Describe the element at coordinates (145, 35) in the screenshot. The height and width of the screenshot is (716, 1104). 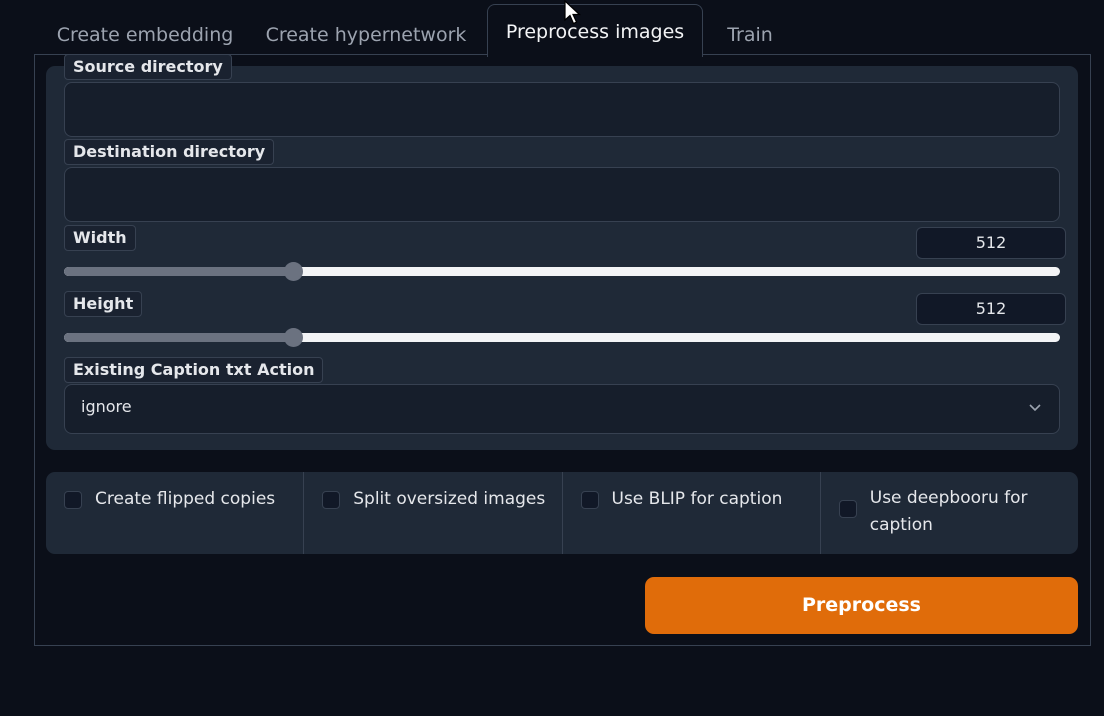
I see `tab-create-embedding: Create embedding` at that location.